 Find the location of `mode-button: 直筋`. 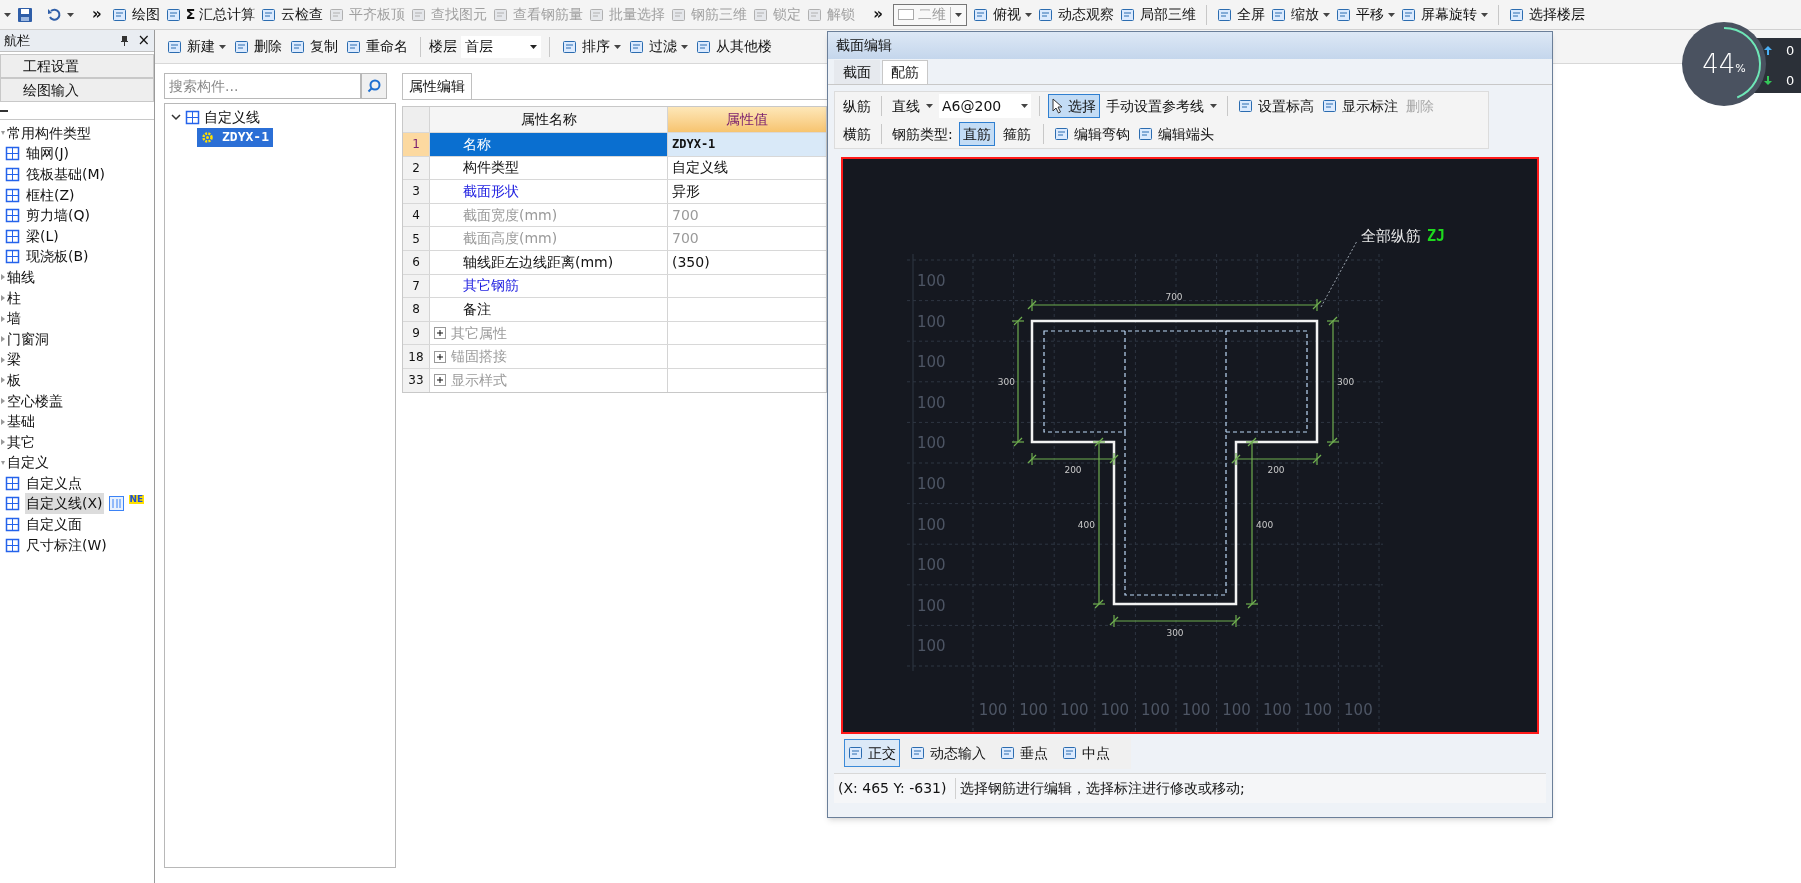

mode-button: 直筋 is located at coordinates (976, 134).